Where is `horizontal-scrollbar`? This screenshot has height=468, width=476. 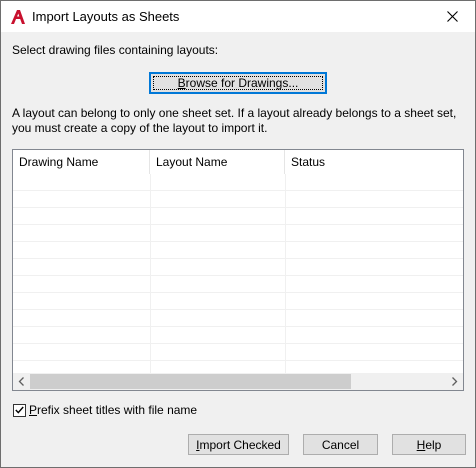
horizontal-scrollbar is located at coordinates (238, 381).